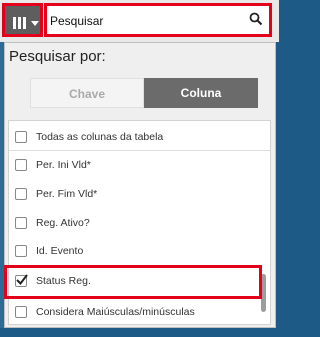  I want to click on chevron-down-icon, so click(35, 23).